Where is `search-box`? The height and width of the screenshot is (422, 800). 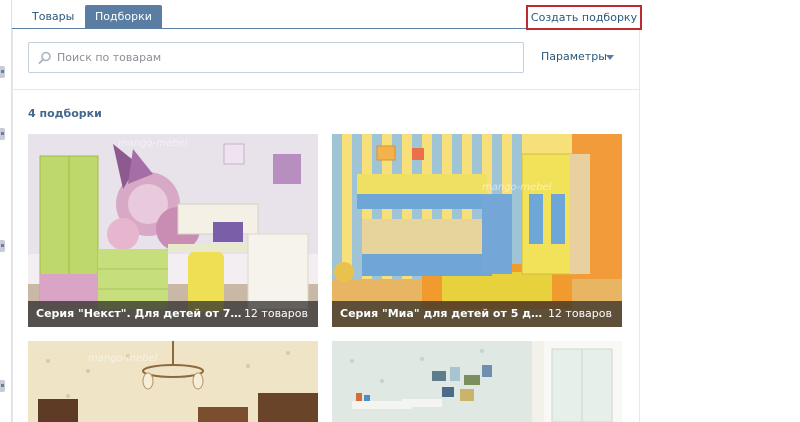 search-box is located at coordinates (276, 57).